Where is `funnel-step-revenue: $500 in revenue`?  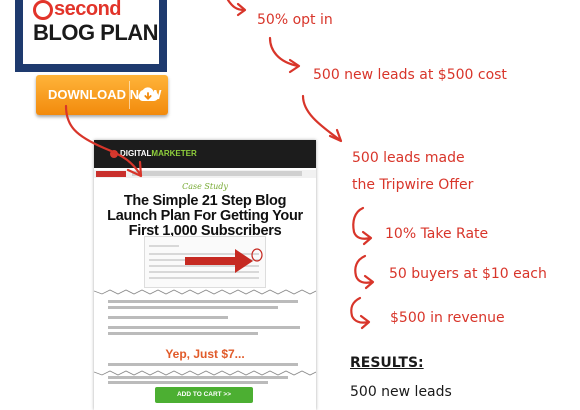
funnel-step-revenue: $500 in revenue is located at coordinates (447, 318).